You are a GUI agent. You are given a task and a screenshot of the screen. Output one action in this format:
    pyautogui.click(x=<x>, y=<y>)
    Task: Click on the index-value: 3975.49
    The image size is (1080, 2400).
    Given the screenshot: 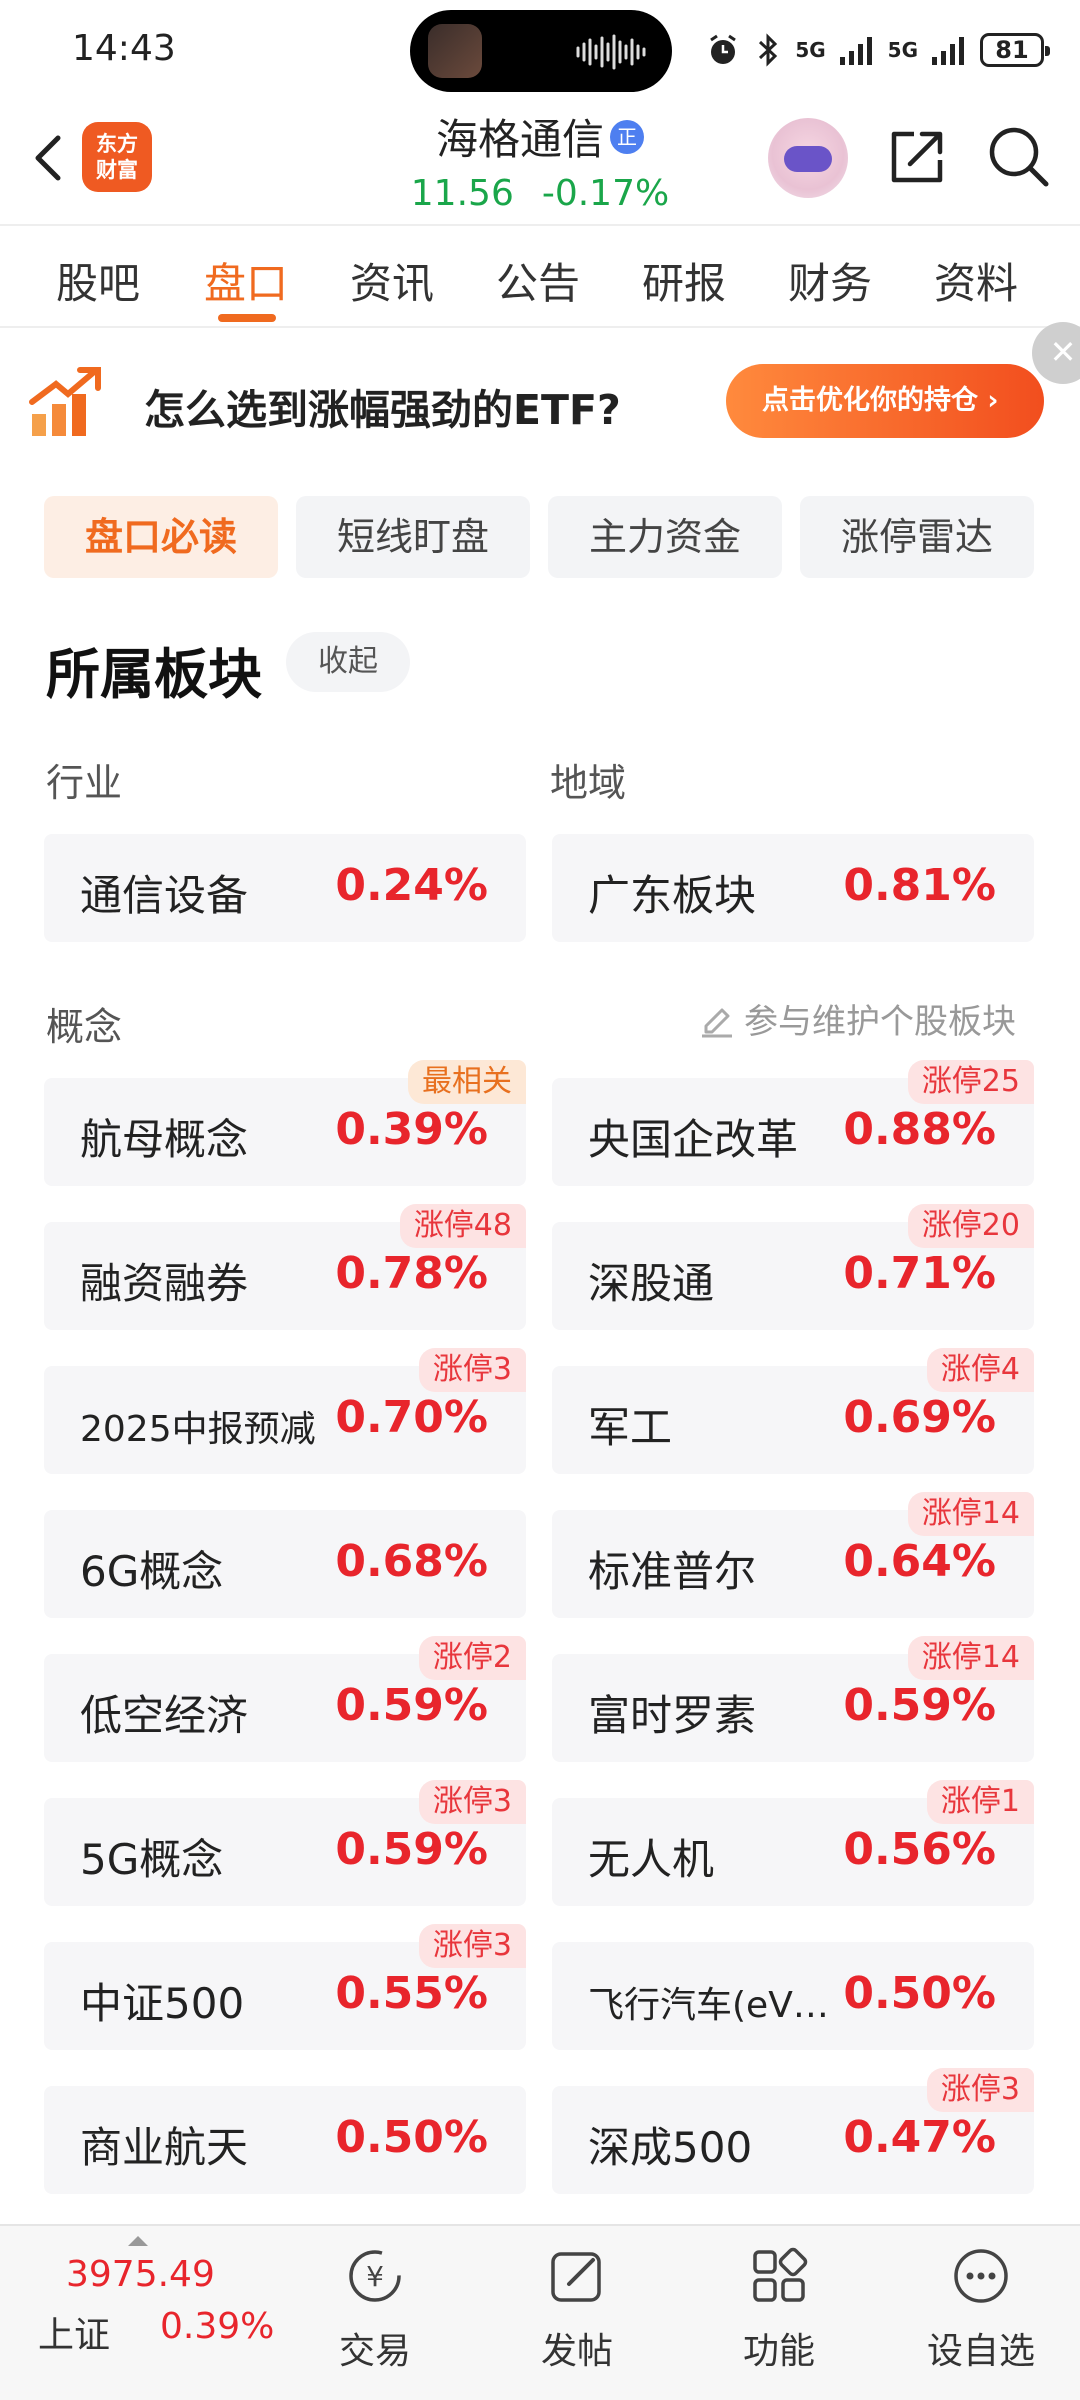 What is the action you would take?
    pyautogui.click(x=140, y=2274)
    